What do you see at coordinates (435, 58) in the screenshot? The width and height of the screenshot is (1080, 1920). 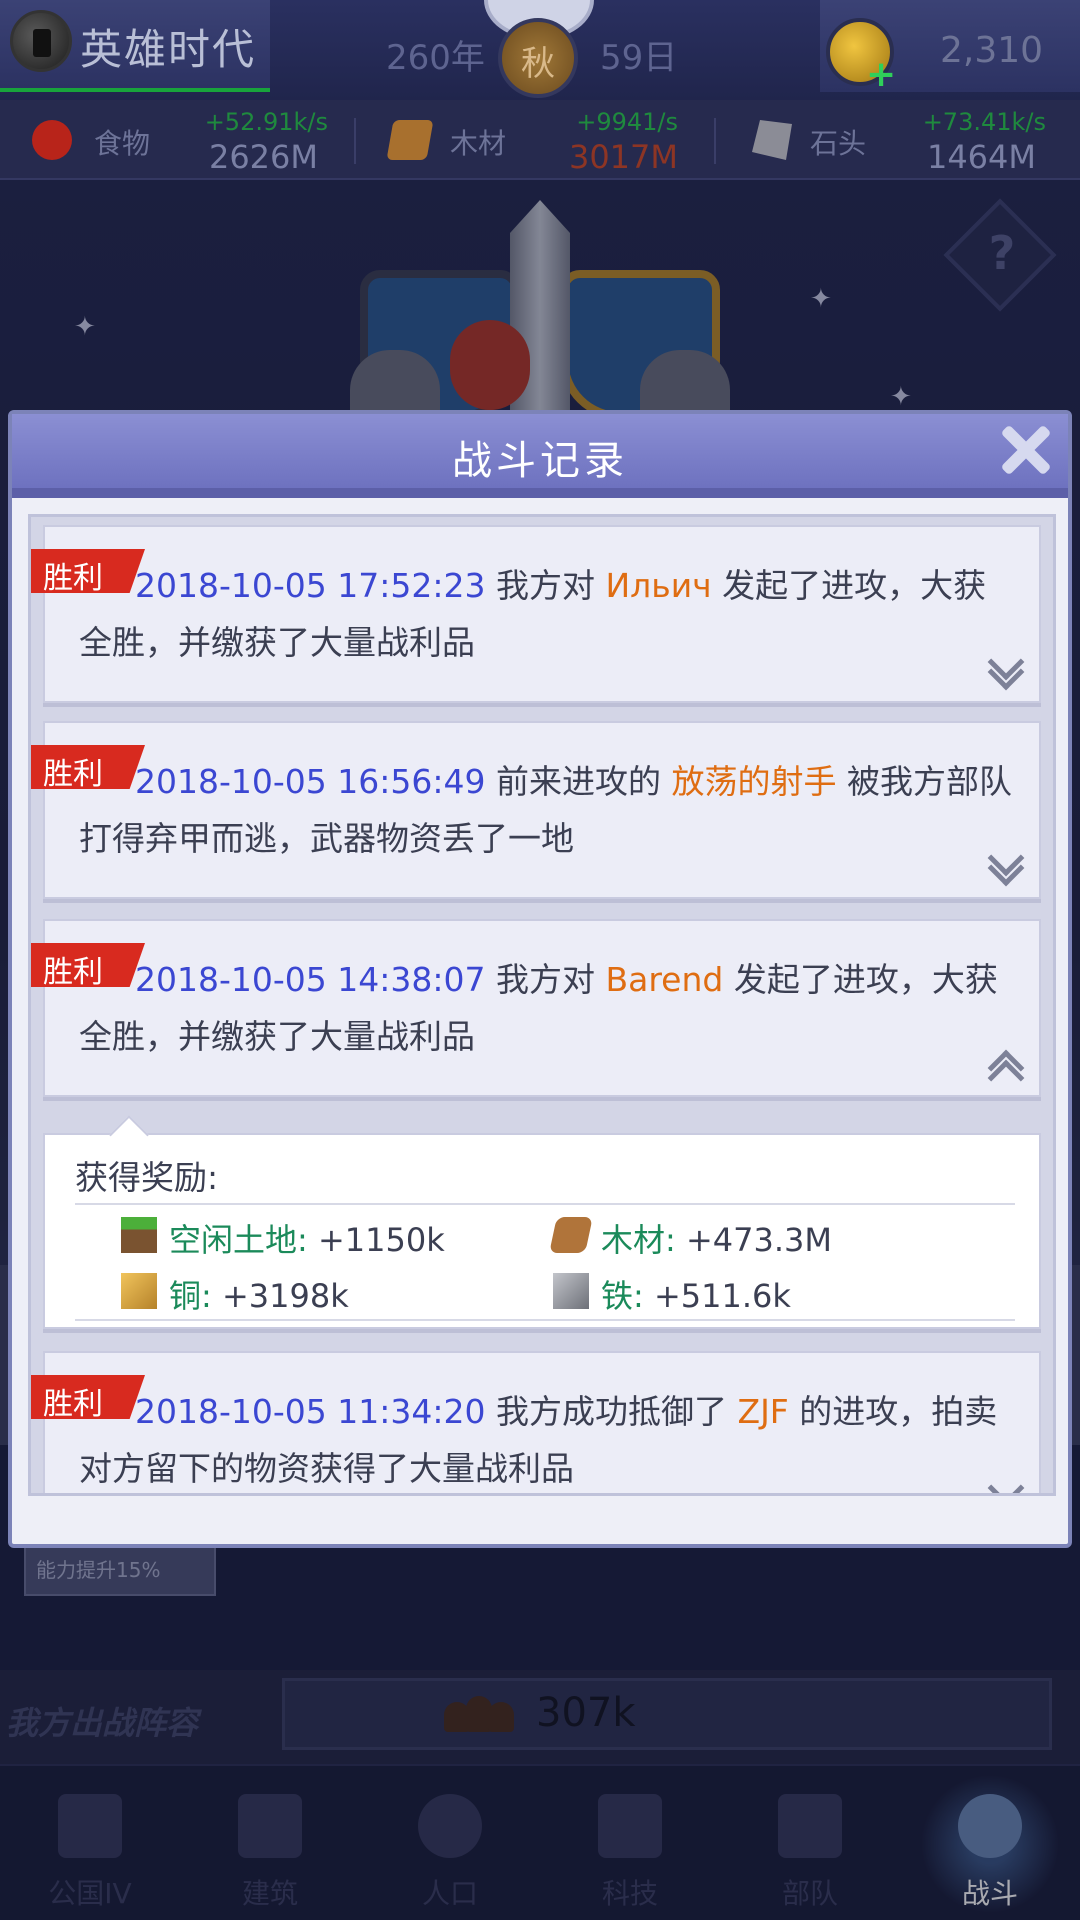 I see `year-label: 260年` at bounding box center [435, 58].